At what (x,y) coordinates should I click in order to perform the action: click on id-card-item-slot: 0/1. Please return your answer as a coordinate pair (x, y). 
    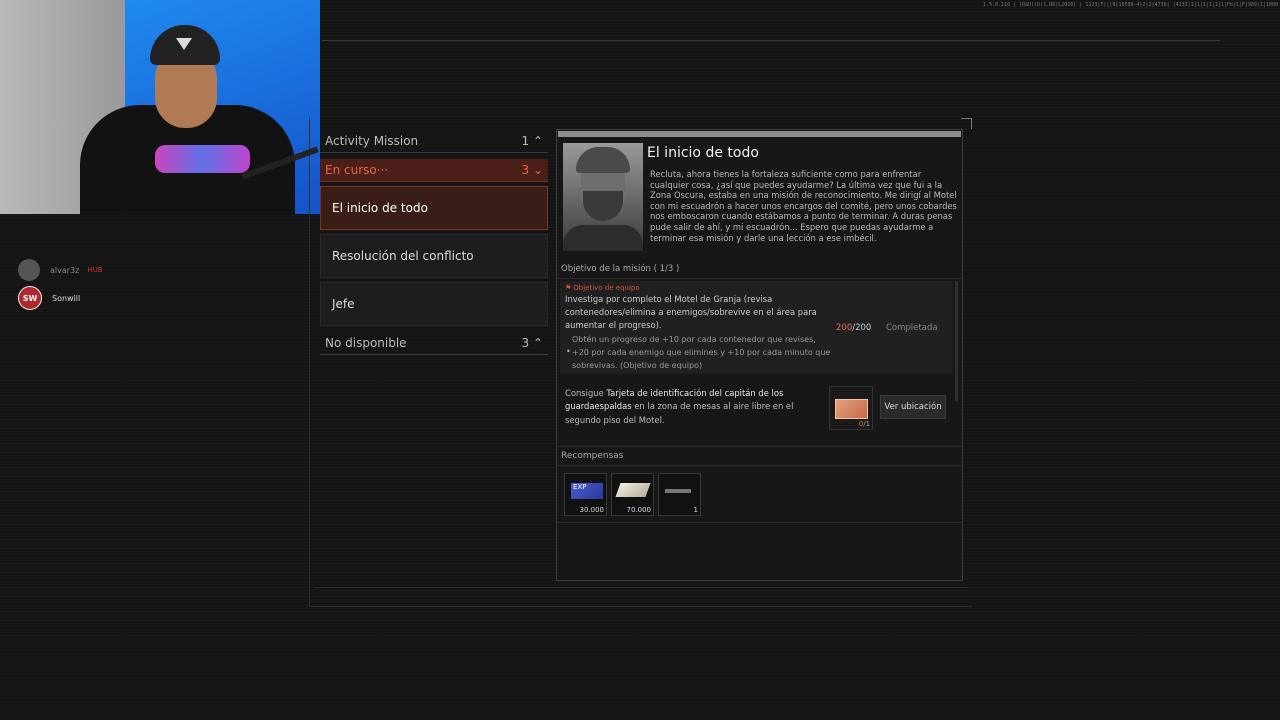
    Looking at the image, I should click on (851, 408).